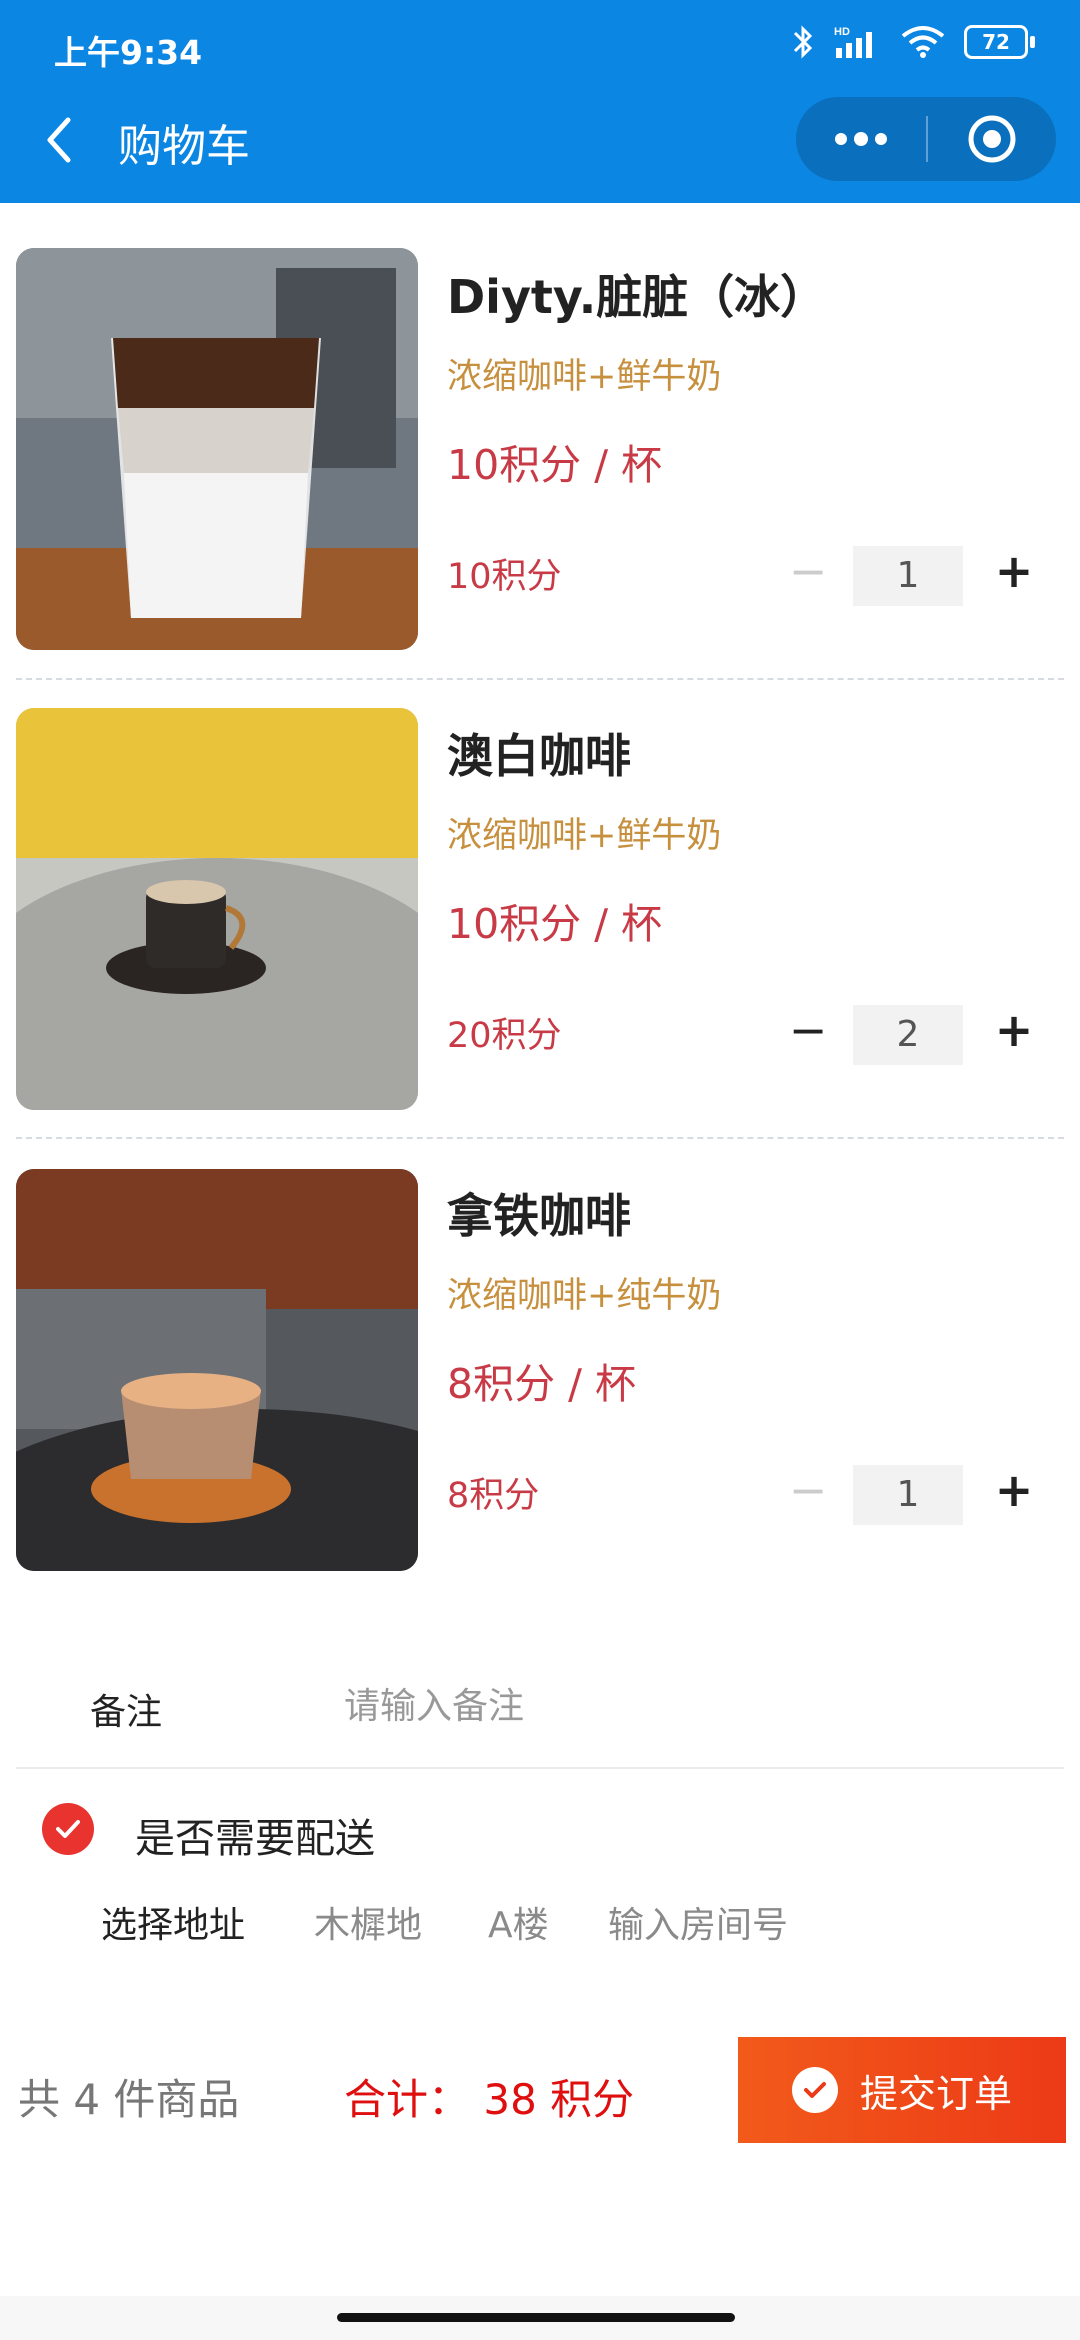 The width and height of the screenshot is (1080, 2340). What do you see at coordinates (539, 1216) in the screenshot?
I see `product-name: 拿铁咖啡` at bounding box center [539, 1216].